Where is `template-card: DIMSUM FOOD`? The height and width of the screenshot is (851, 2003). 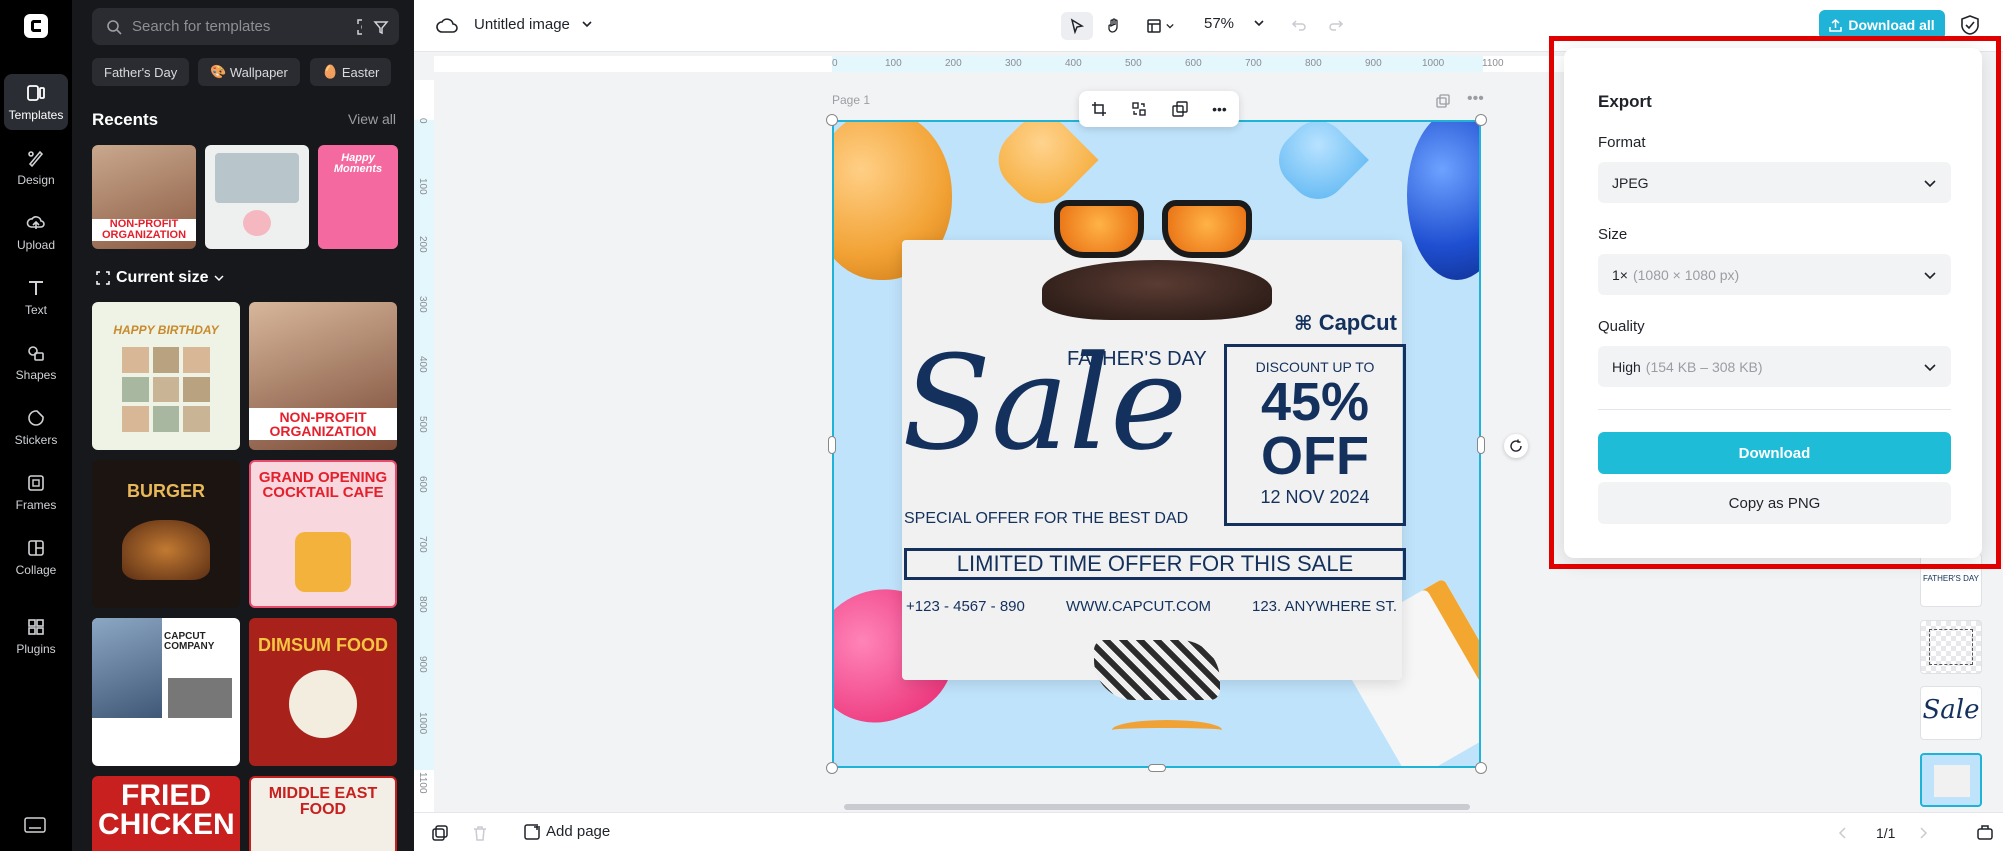
template-card: DIMSUM FOOD is located at coordinates (323, 692).